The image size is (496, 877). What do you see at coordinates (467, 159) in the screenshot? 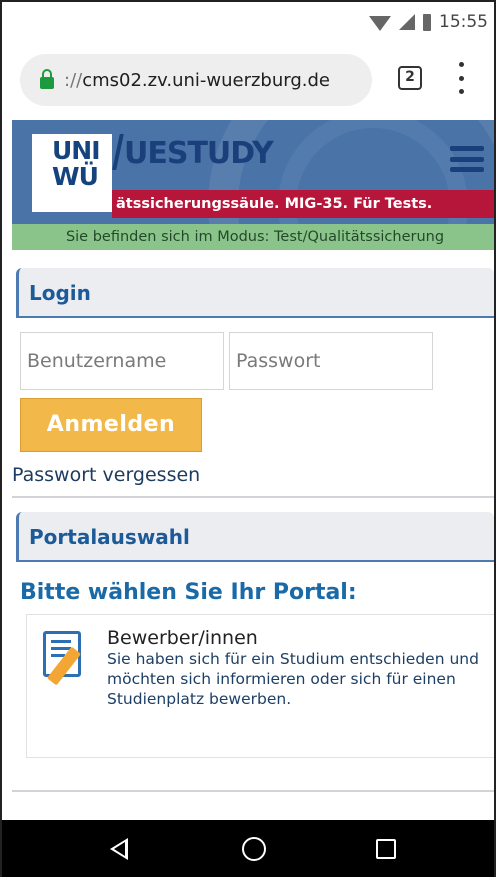
I see `hamburger-menu-icon` at bounding box center [467, 159].